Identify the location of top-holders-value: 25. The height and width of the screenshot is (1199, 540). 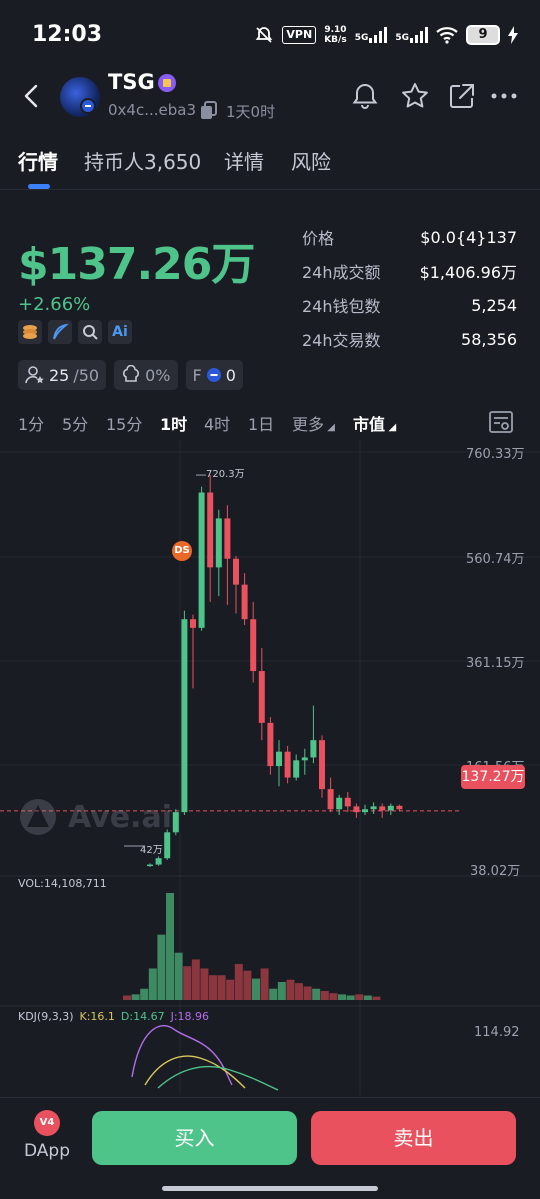
(59, 375).